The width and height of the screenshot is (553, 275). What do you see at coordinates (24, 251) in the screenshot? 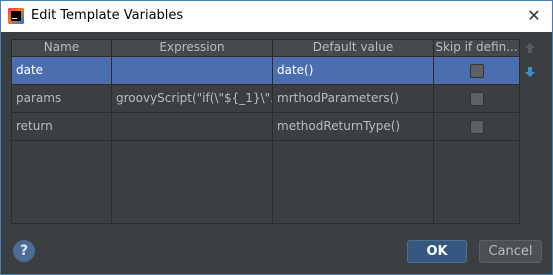
I see `help-button: ?` at bounding box center [24, 251].